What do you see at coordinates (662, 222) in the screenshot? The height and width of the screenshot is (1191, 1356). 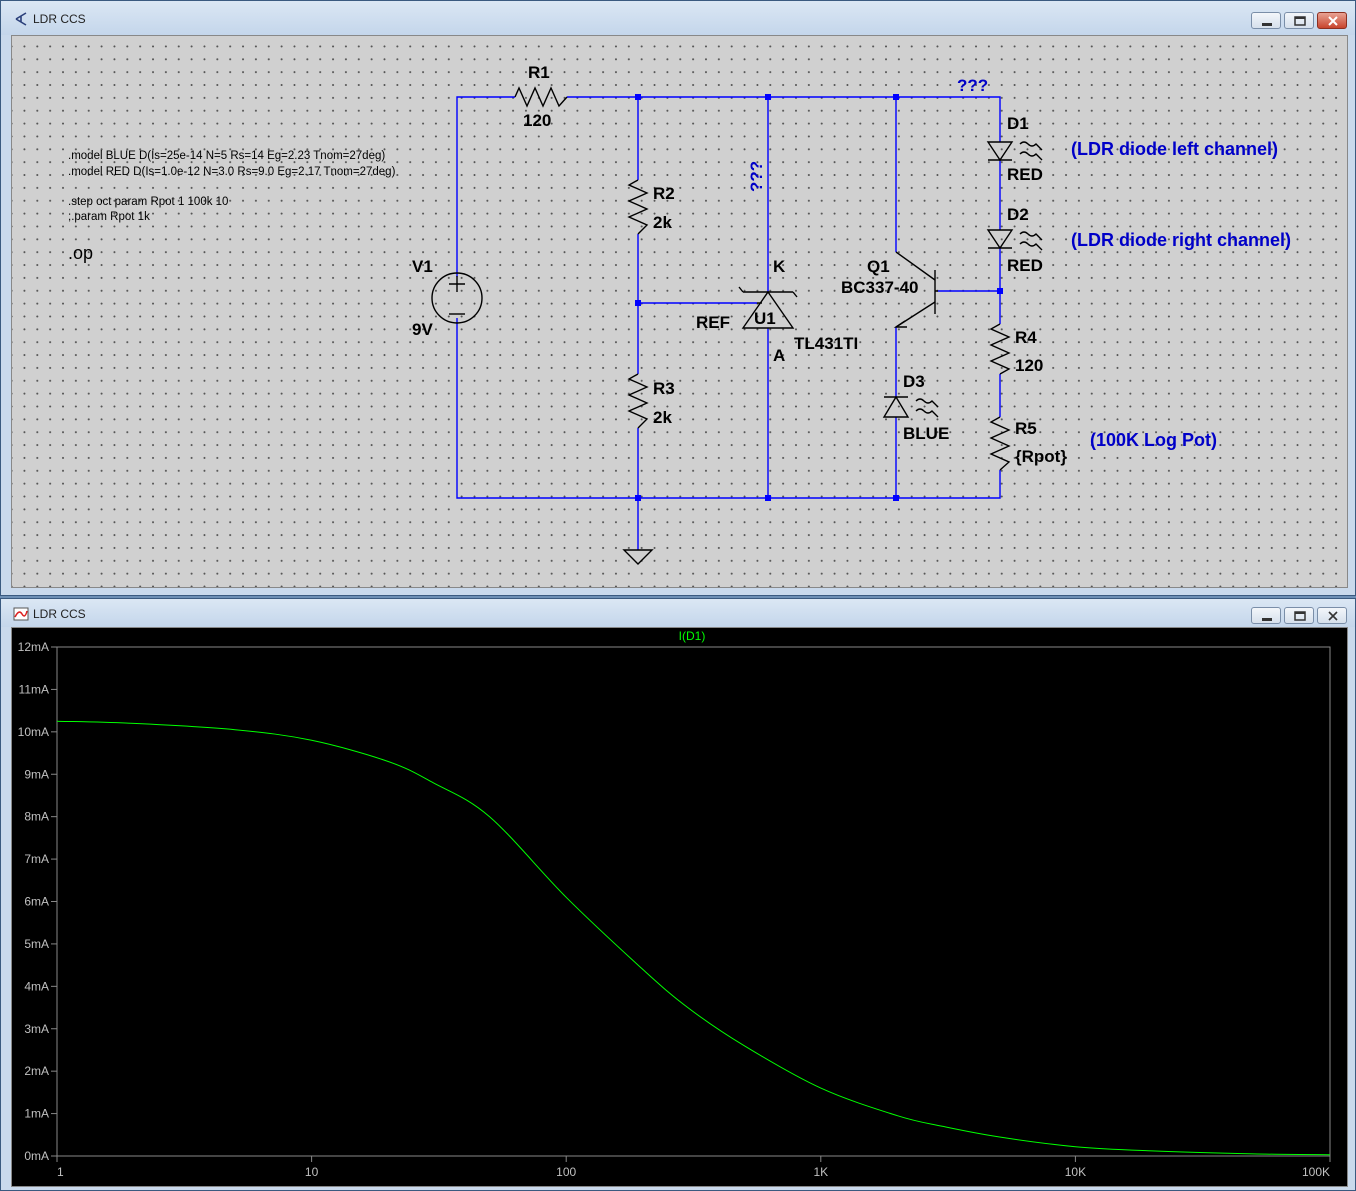 I see `r2-value: 2k` at bounding box center [662, 222].